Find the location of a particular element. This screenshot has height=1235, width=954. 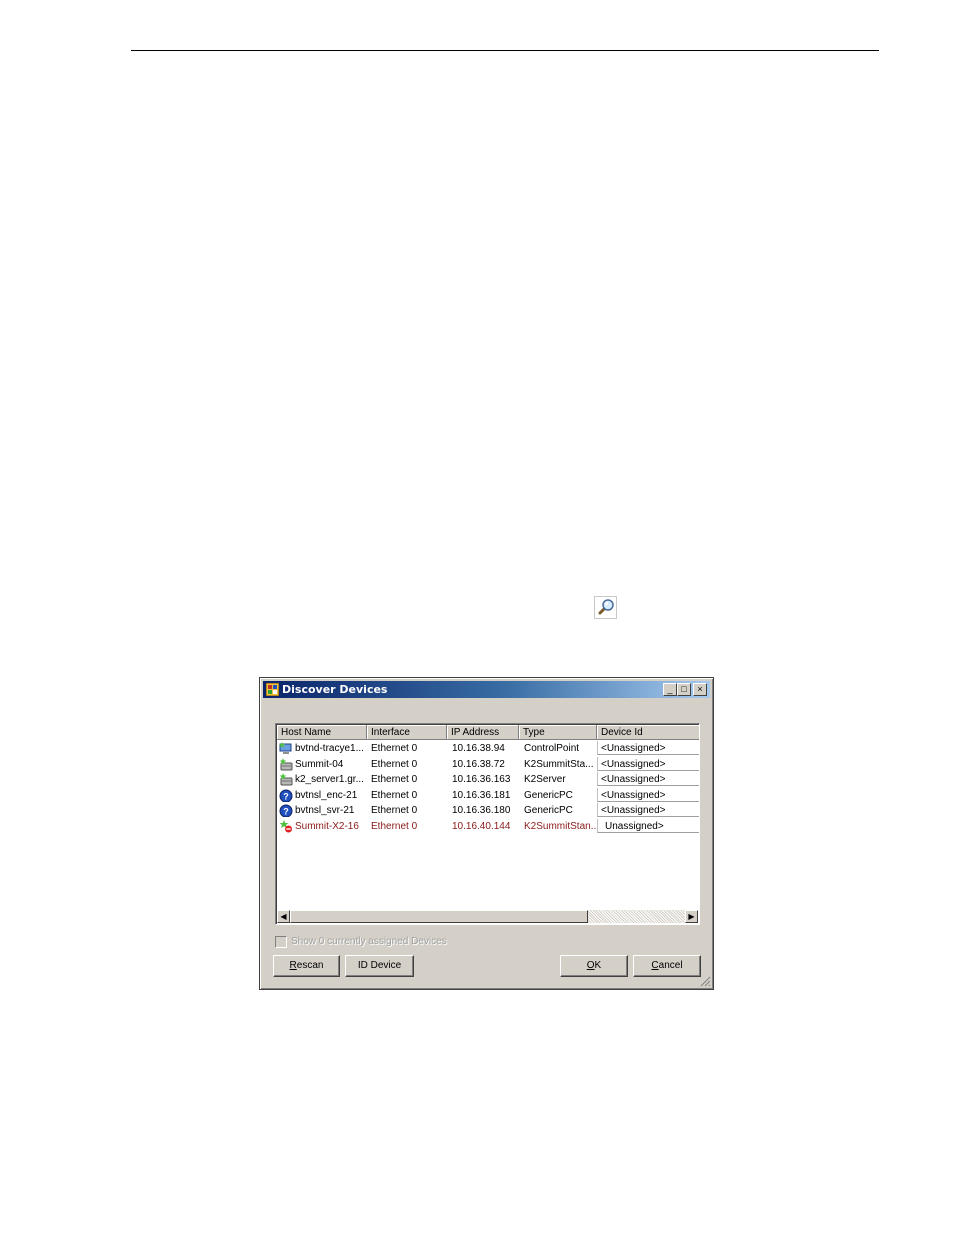

ip-address-cell: 10.16.40.144 is located at coordinates (481, 826).